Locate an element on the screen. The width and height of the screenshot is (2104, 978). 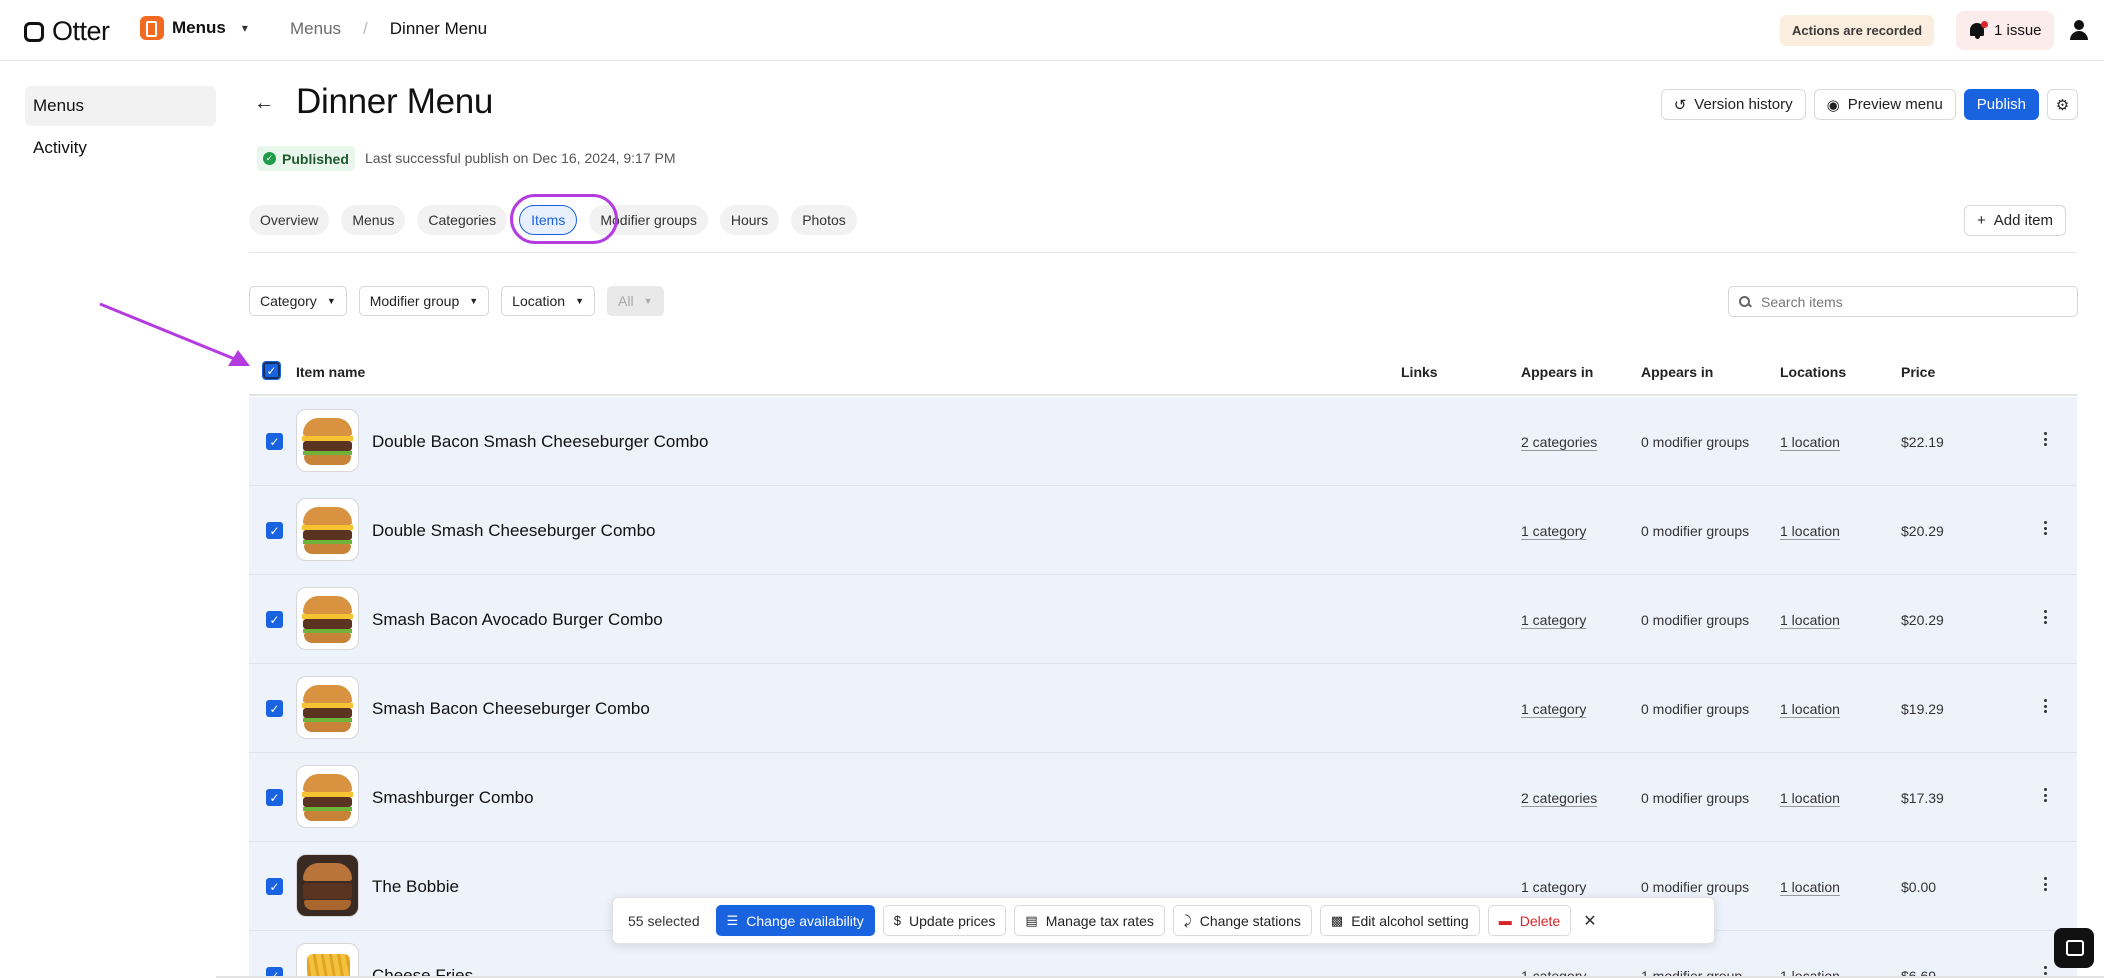
issues-button: 1 issue is located at coordinates (2005, 30).